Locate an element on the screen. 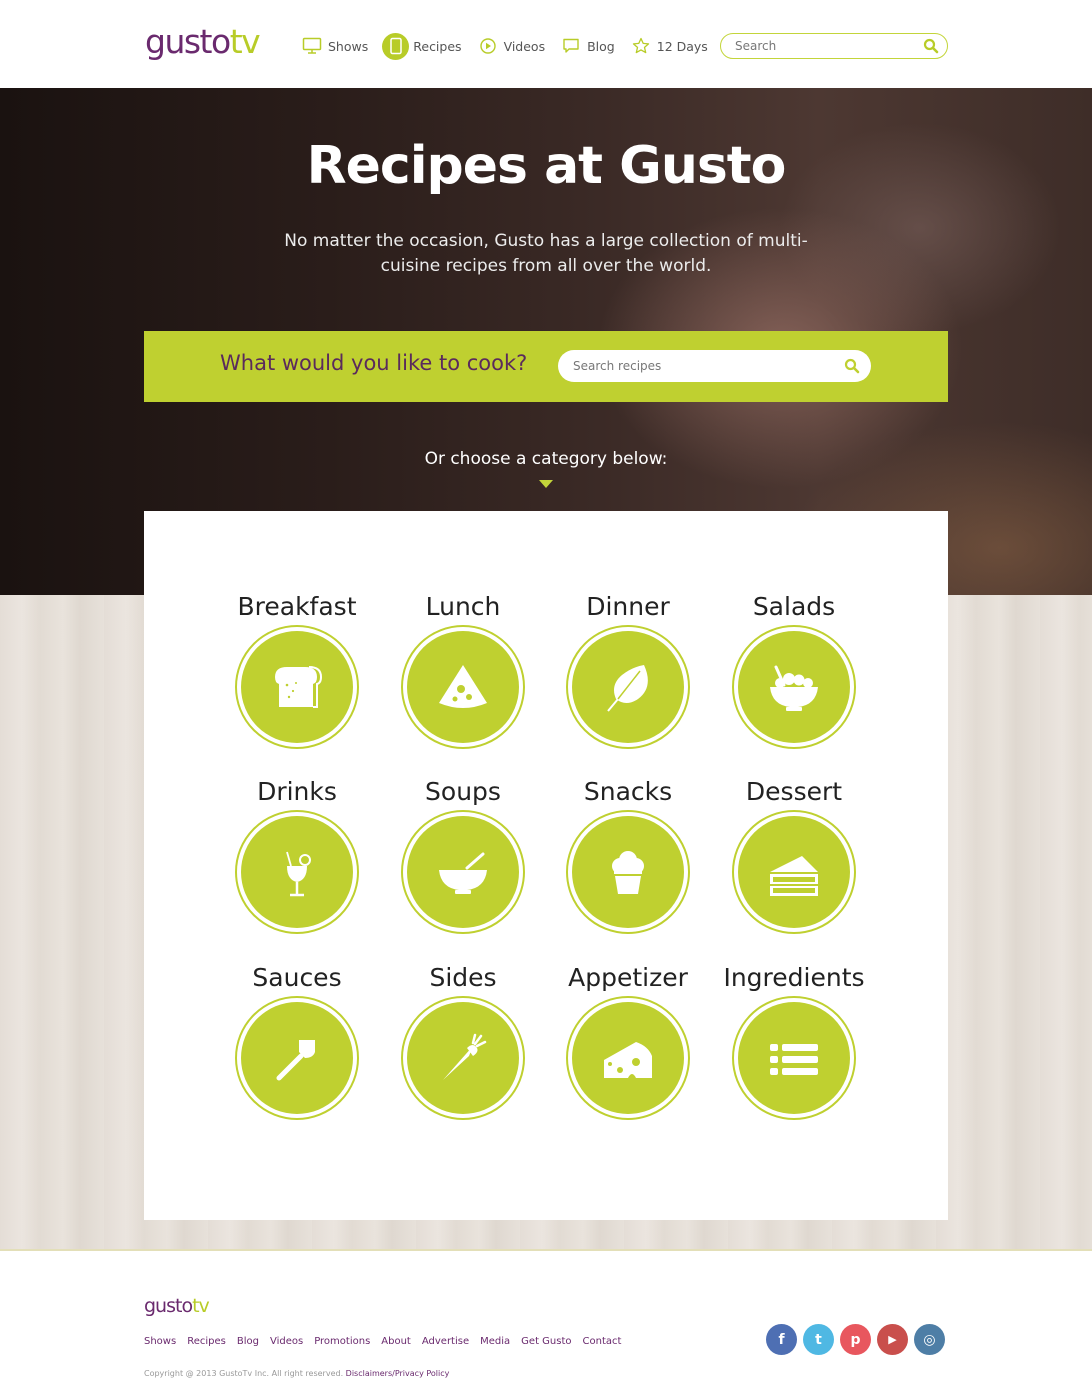  category-drinks: Drinks is located at coordinates (297, 854).